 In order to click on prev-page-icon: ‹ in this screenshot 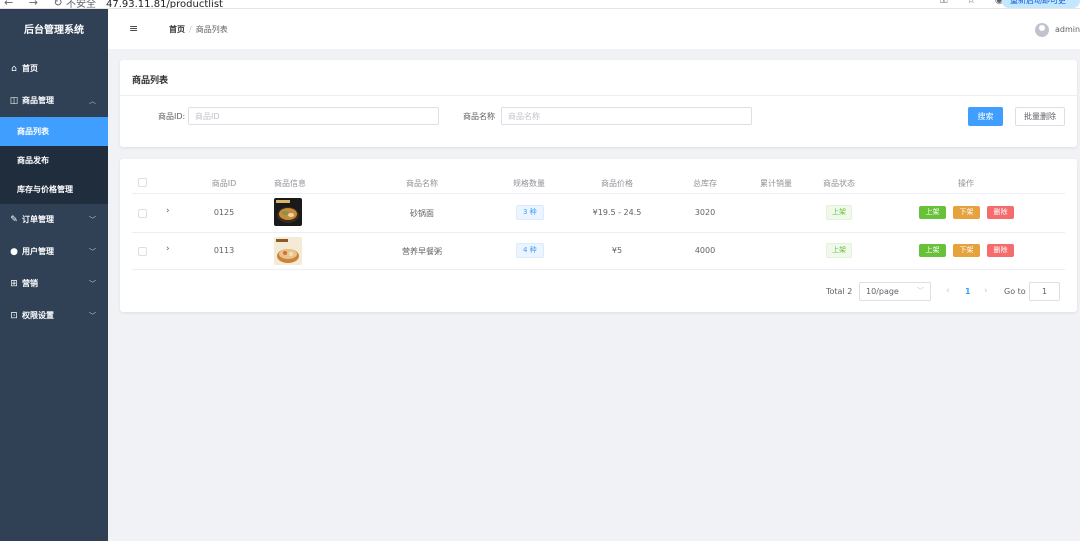, I will do `click(948, 291)`.